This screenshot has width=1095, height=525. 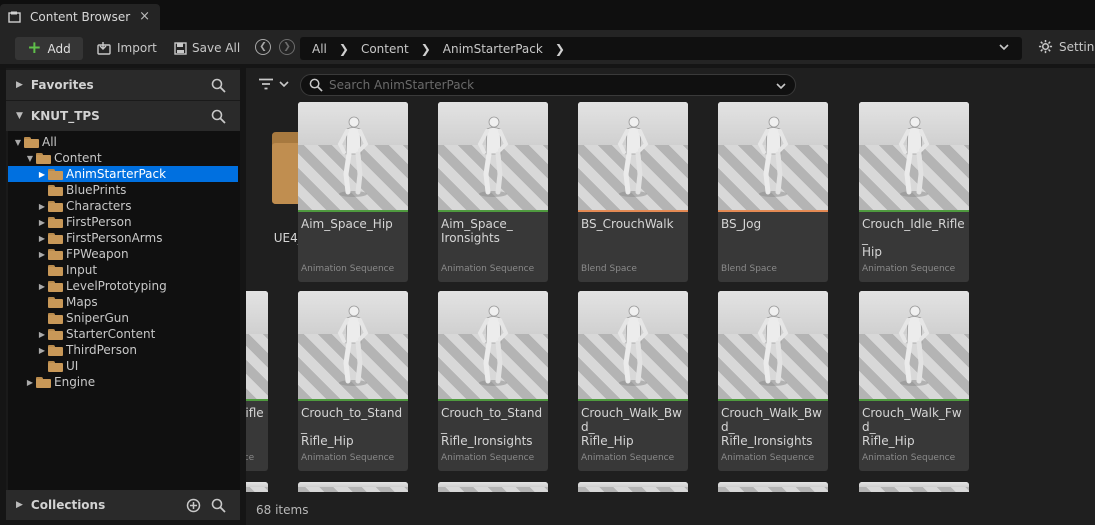 I want to click on collections-header: ▶ Collections, so click(x=123, y=505).